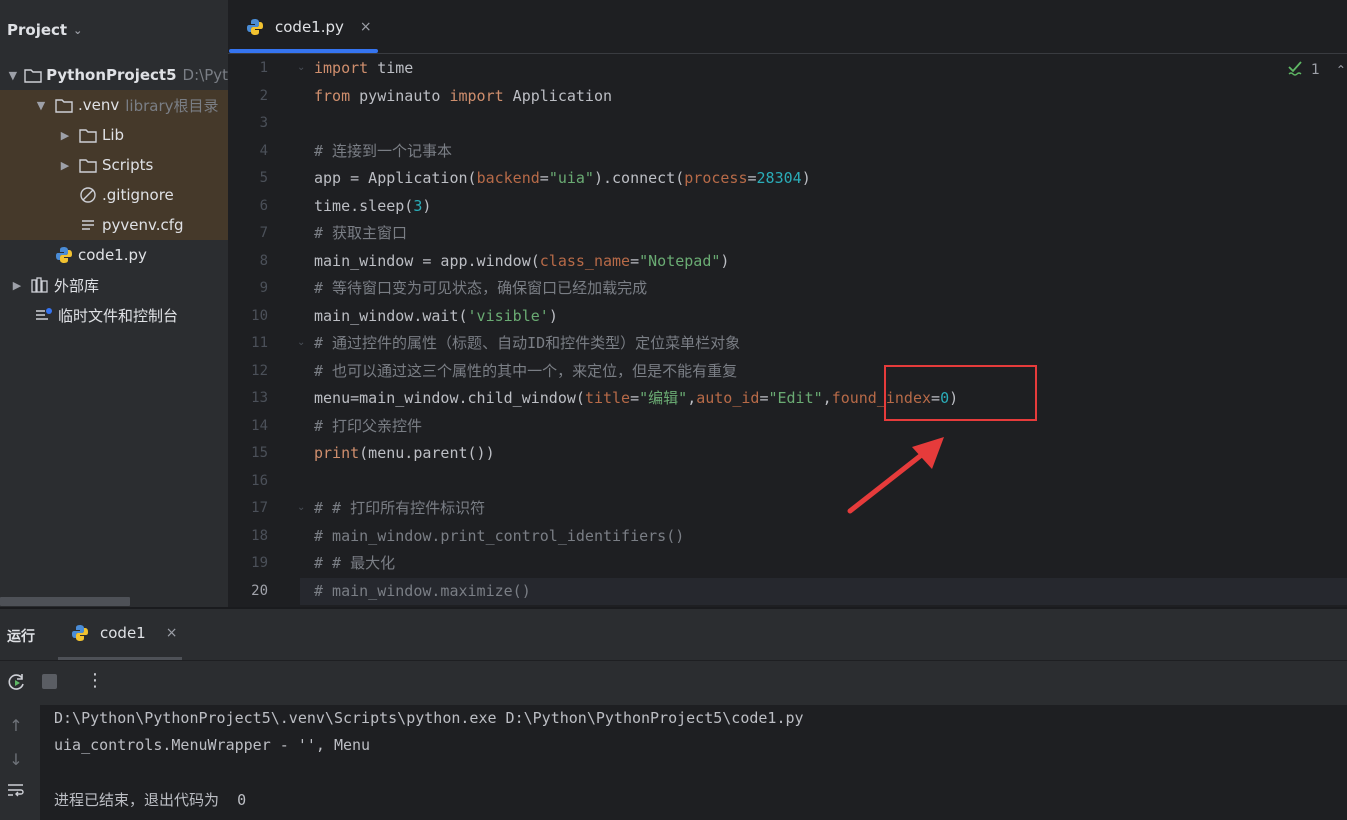  What do you see at coordinates (480, 289) in the screenshot?
I see `code-line-9: # 等待窗口变为可见状态，确保窗口已经加载完成` at bounding box center [480, 289].